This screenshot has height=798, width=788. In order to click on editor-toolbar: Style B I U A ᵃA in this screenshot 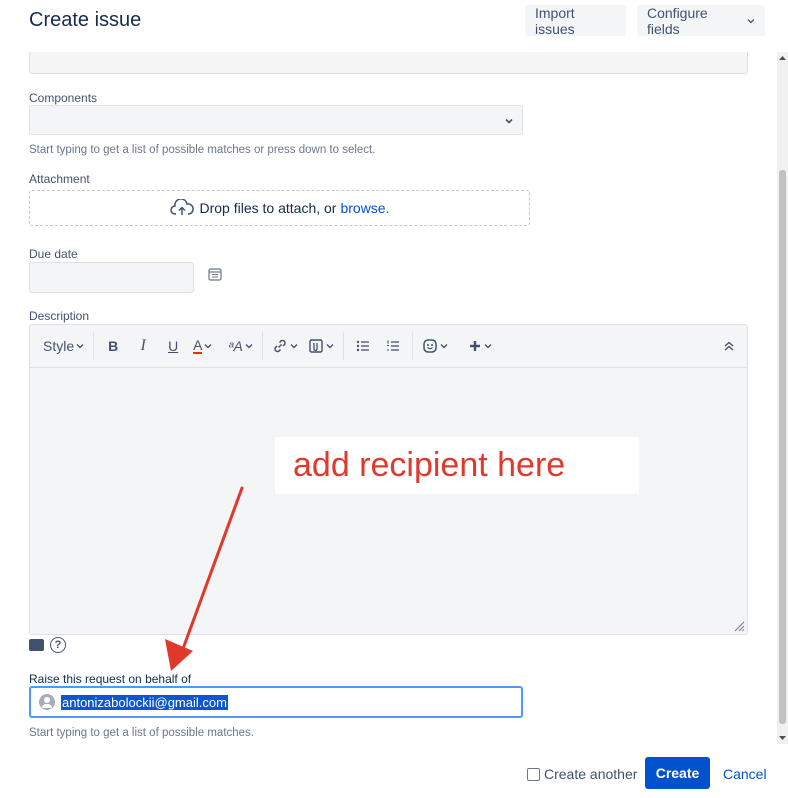, I will do `click(388, 346)`.